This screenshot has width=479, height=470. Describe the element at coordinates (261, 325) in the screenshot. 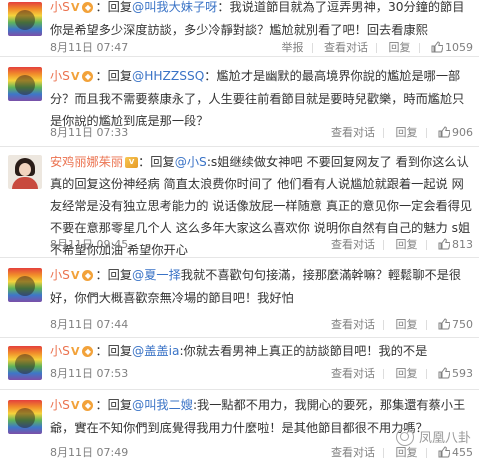

I see `comment-meta: 8月11日 07:44 查看对话 回复 750` at that location.